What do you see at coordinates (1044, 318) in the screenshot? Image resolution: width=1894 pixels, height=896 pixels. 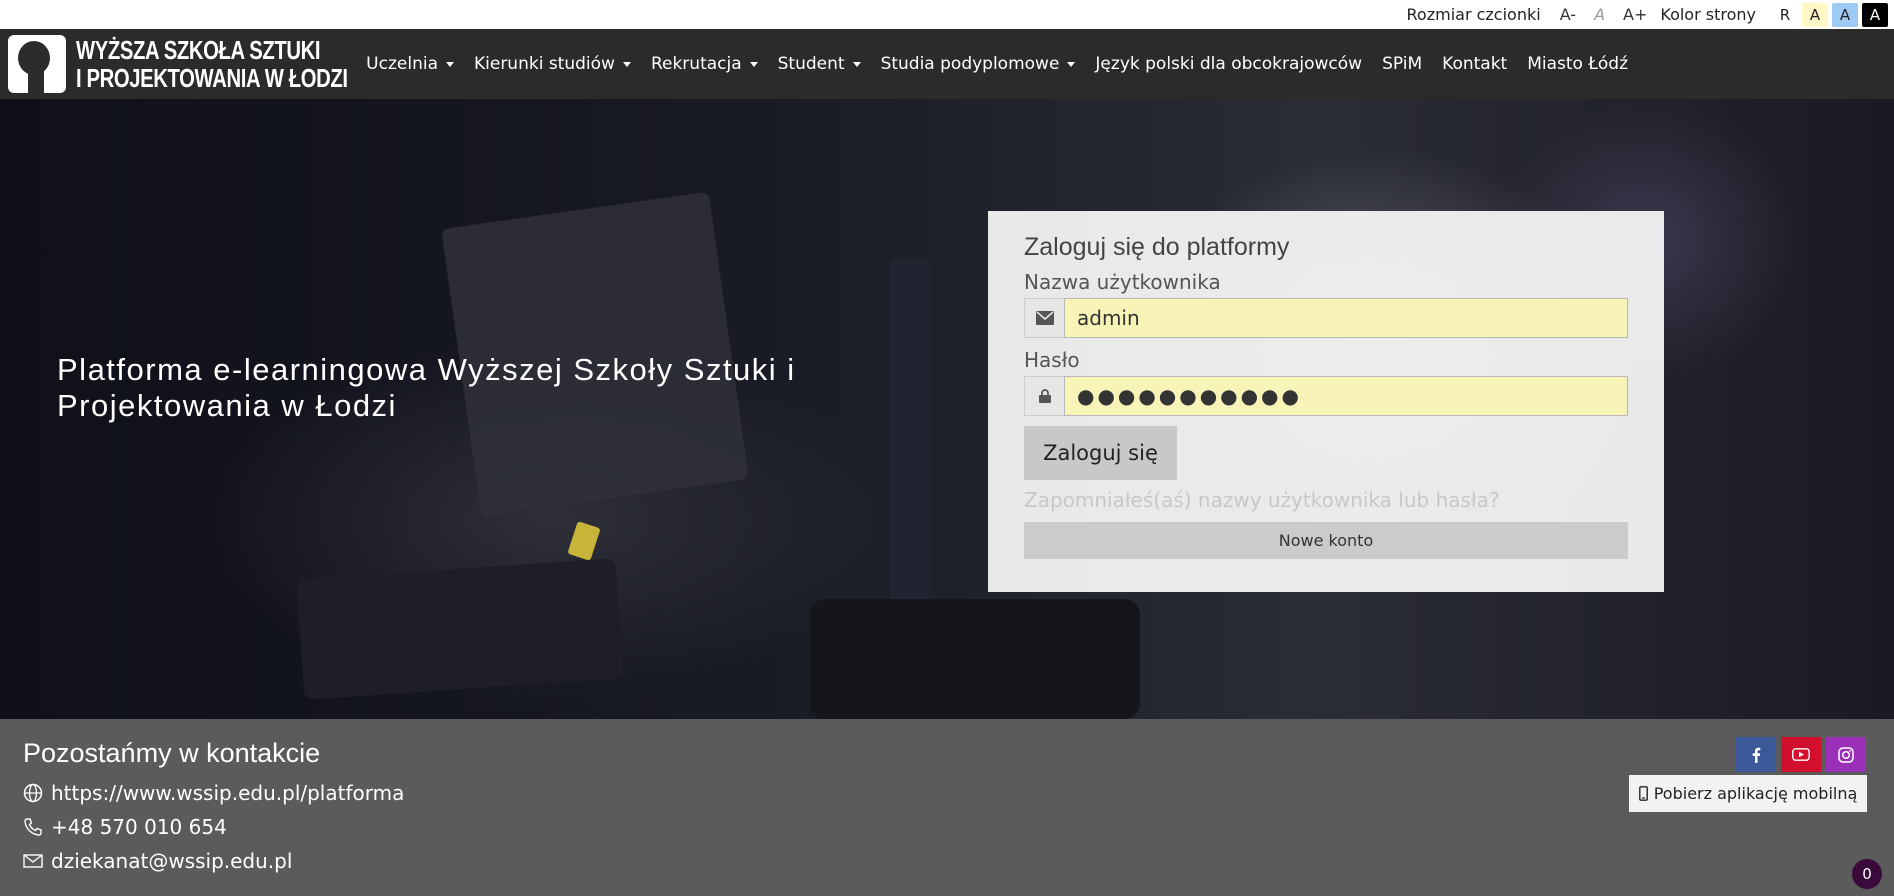 I see `envelope-icon` at bounding box center [1044, 318].